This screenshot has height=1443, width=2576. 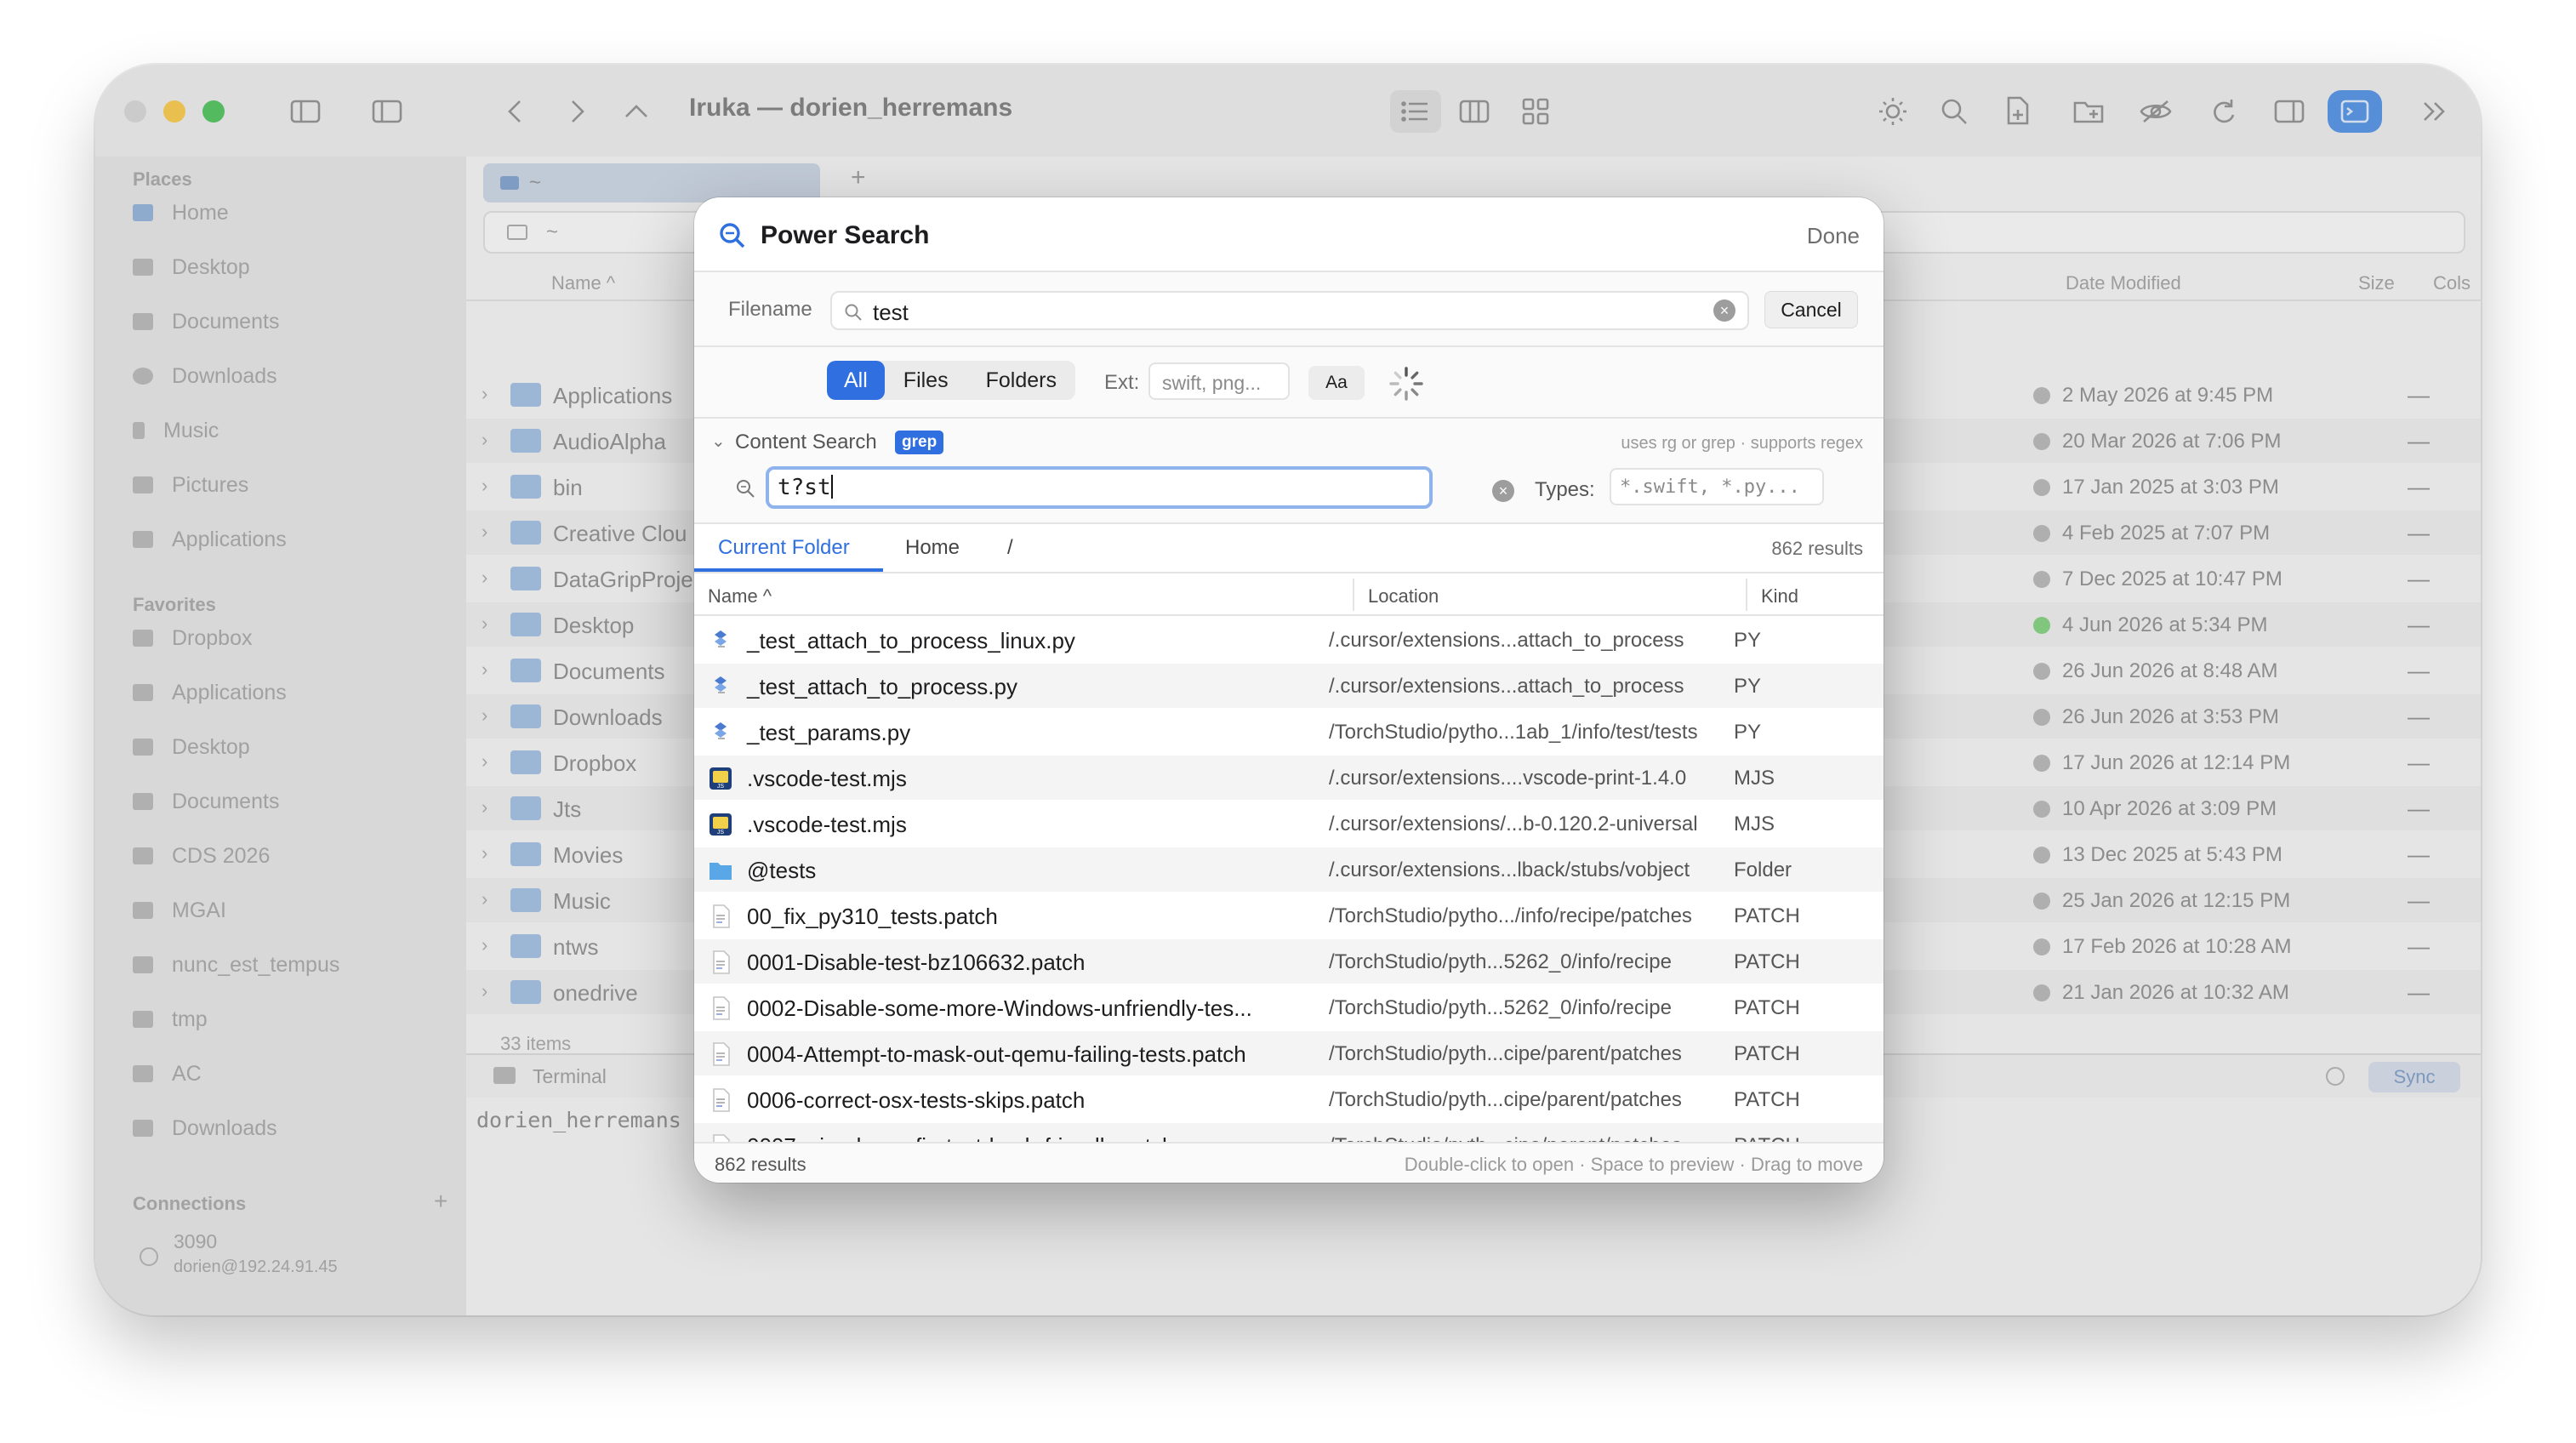 What do you see at coordinates (1536, 111) in the screenshot?
I see `grid-view-icon` at bounding box center [1536, 111].